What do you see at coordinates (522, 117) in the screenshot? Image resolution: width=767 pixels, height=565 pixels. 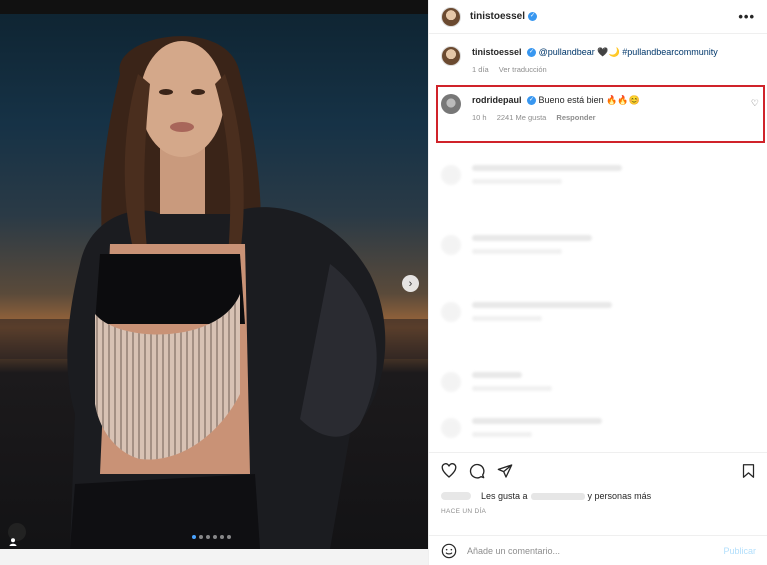 I see `comment-likes: 2241 Me gusta` at bounding box center [522, 117].